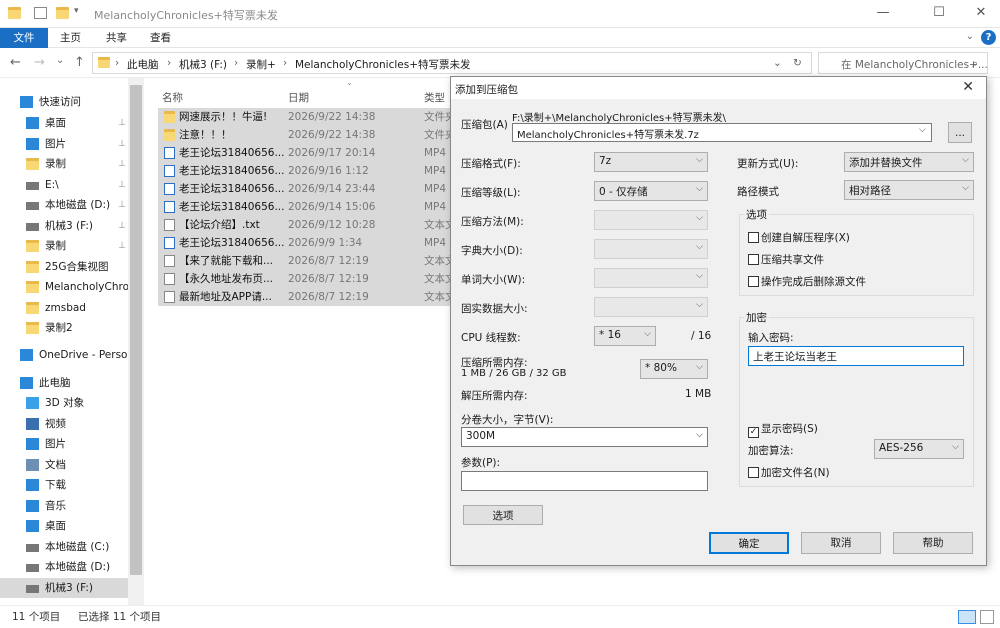 The image size is (1000, 628). Describe the element at coordinates (169, 279) in the screenshot. I see `text-file-icon` at that location.